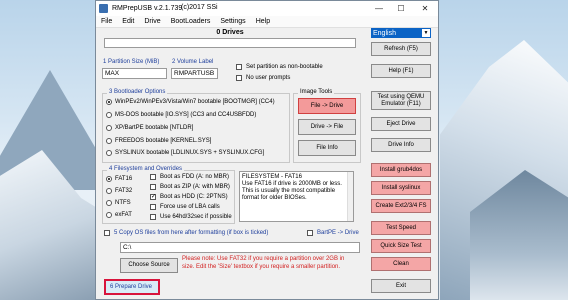  What do you see at coordinates (384, 33) in the screenshot?
I see `language-value: English` at bounding box center [384, 33].